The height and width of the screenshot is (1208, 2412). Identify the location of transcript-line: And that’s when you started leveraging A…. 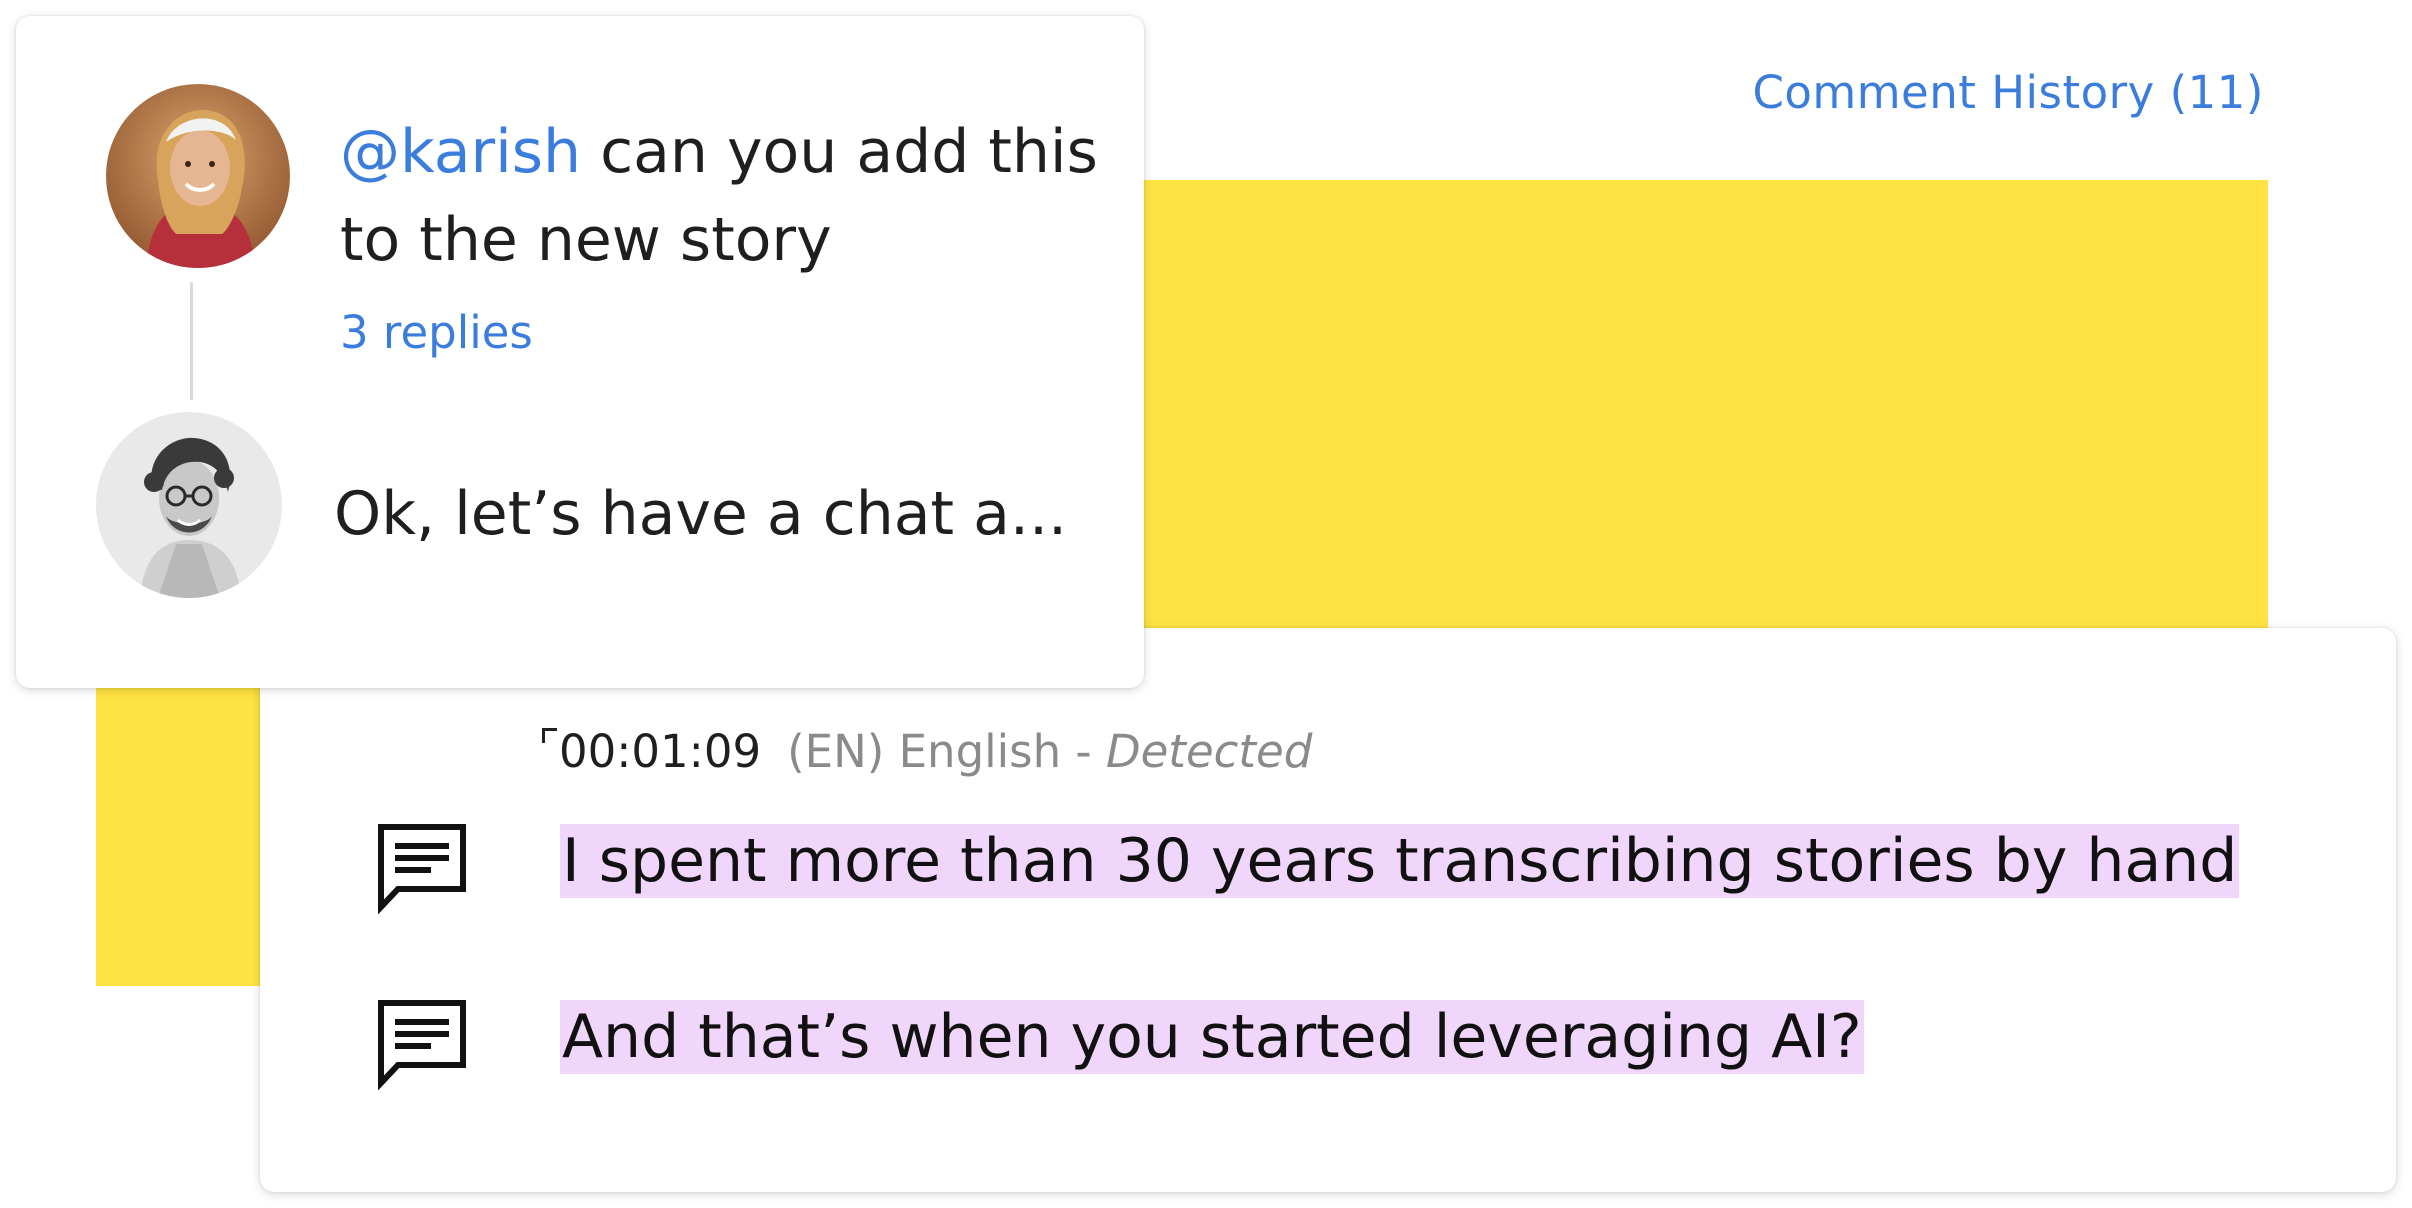
(1212, 1037).